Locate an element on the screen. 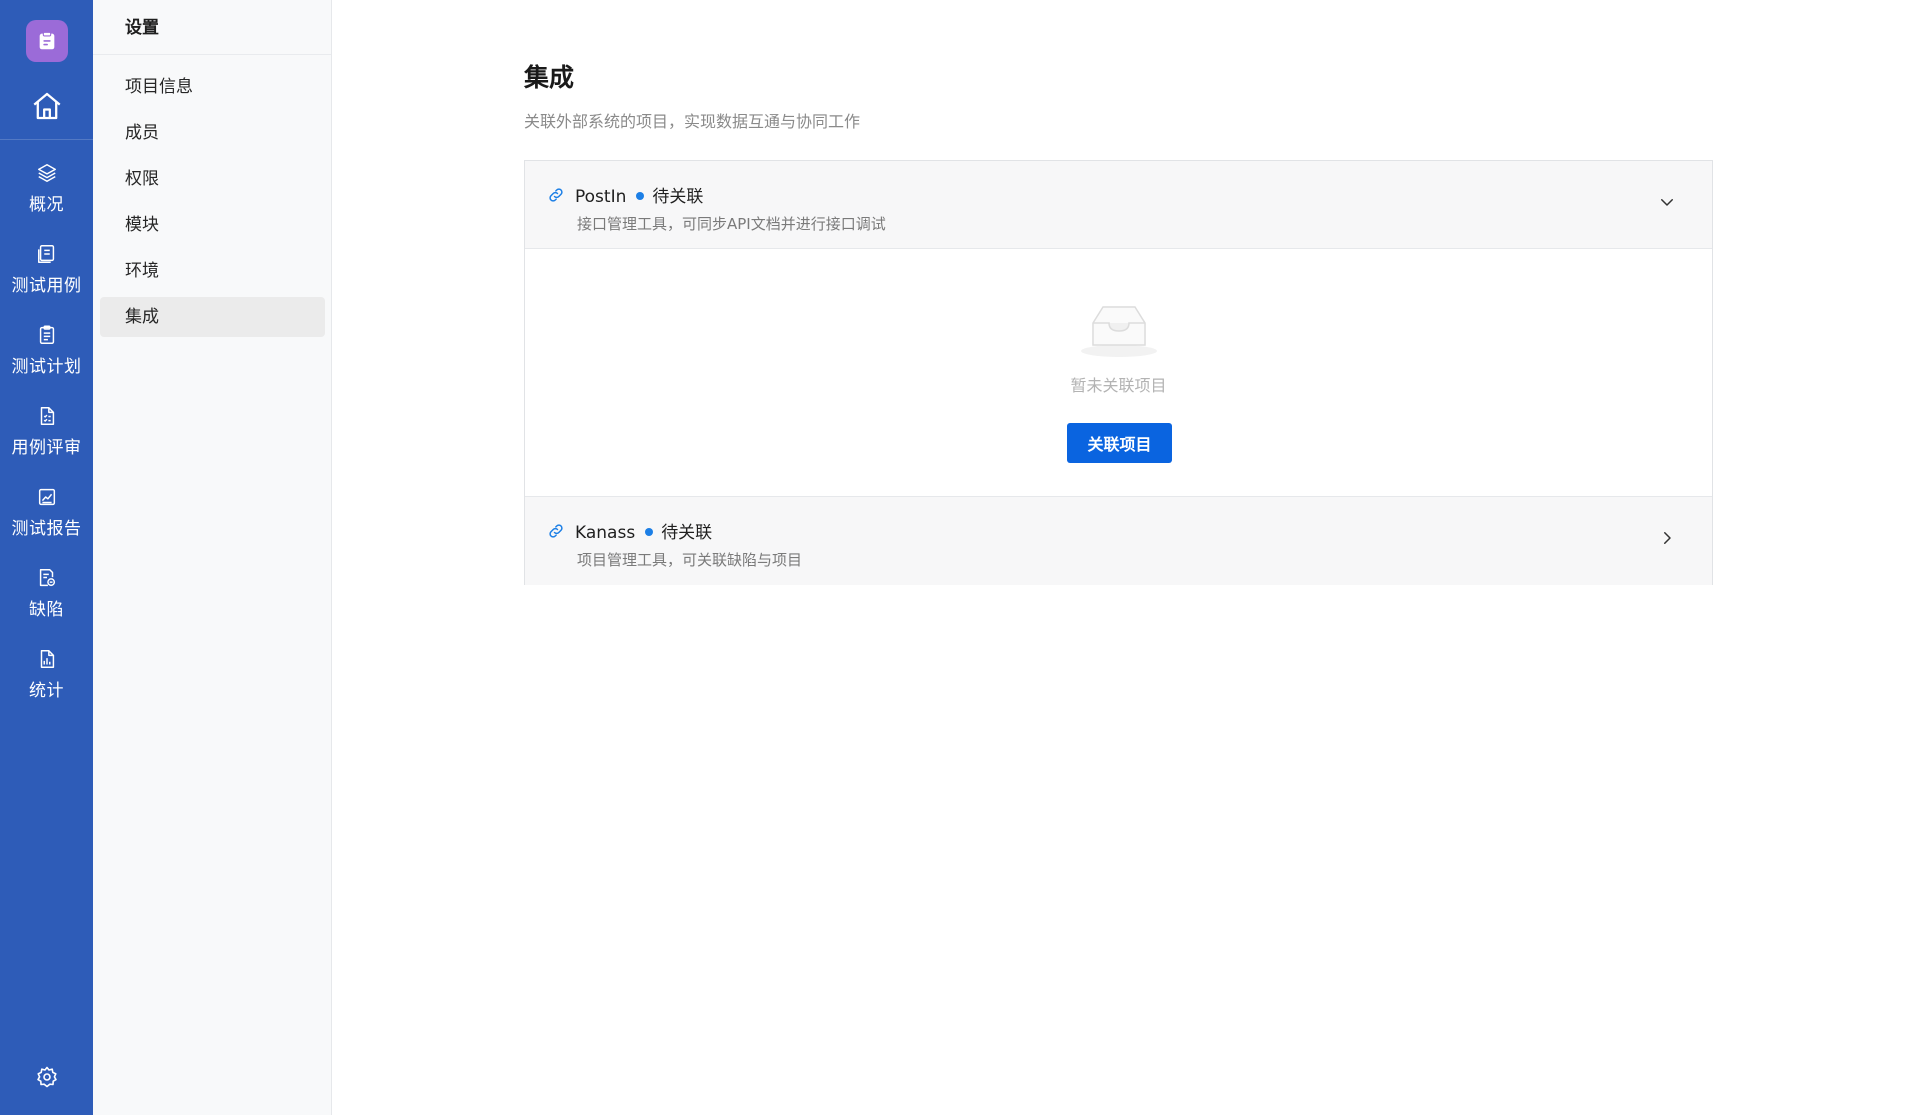  chevron-right-icon is located at coordinates (1667, 538).